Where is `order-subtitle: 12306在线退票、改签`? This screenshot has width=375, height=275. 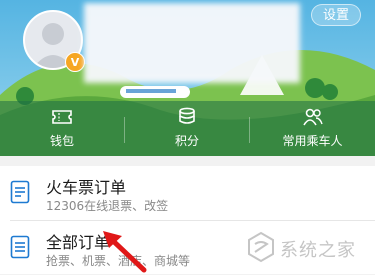
order-subtitle: 12306在线退票、改签 is located at coordinates (107, 206).